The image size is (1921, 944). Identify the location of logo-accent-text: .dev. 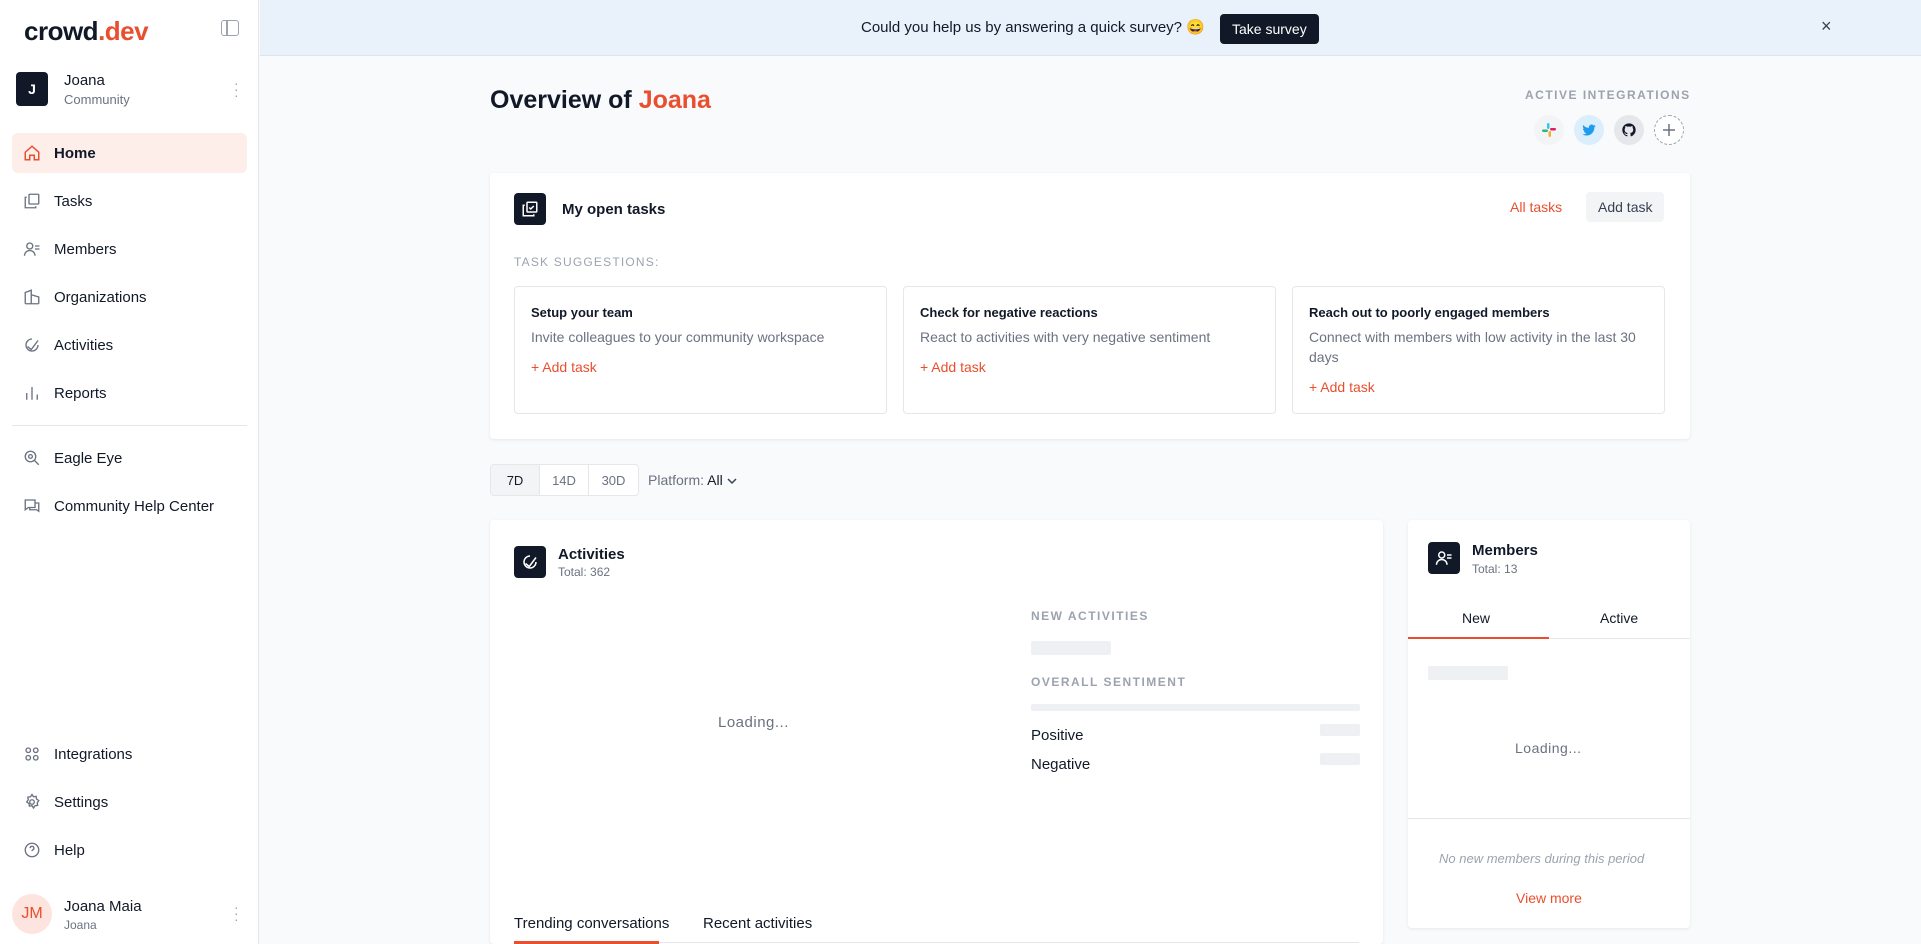
(123, 31).